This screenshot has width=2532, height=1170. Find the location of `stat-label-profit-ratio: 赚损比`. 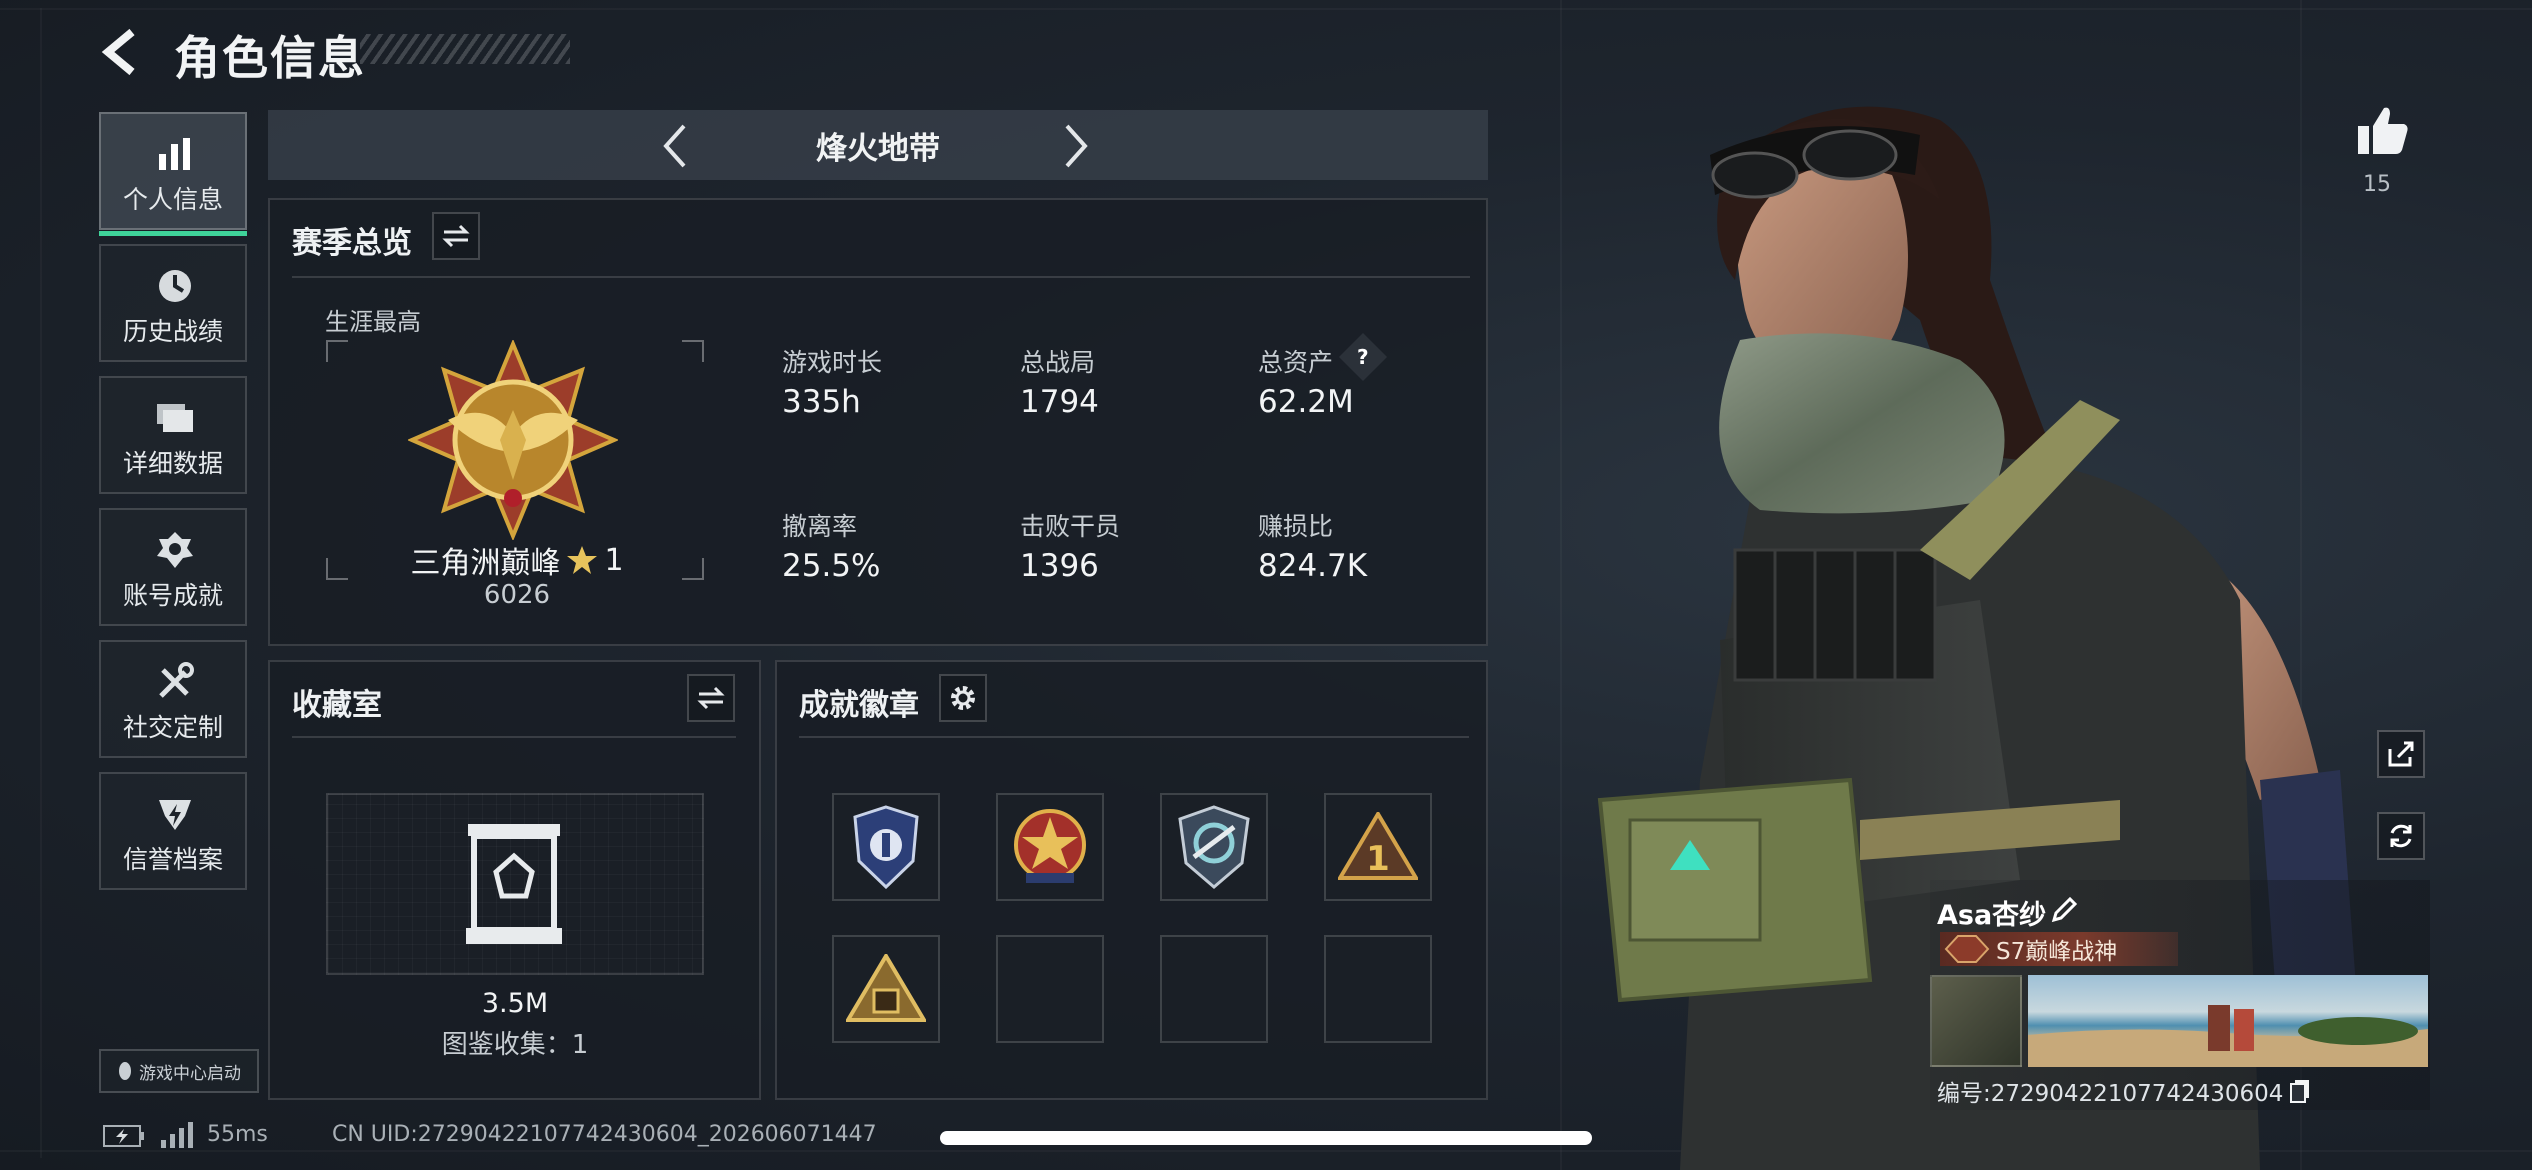

stat-label-profit-ratio: 赚损比 is located at coordinates (1296, 526).